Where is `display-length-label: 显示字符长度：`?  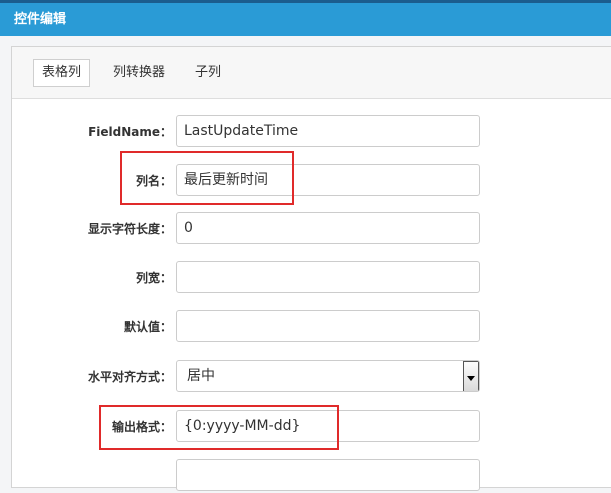
display-length-label: 显示字符长度： is located at coordinates (129, 229).